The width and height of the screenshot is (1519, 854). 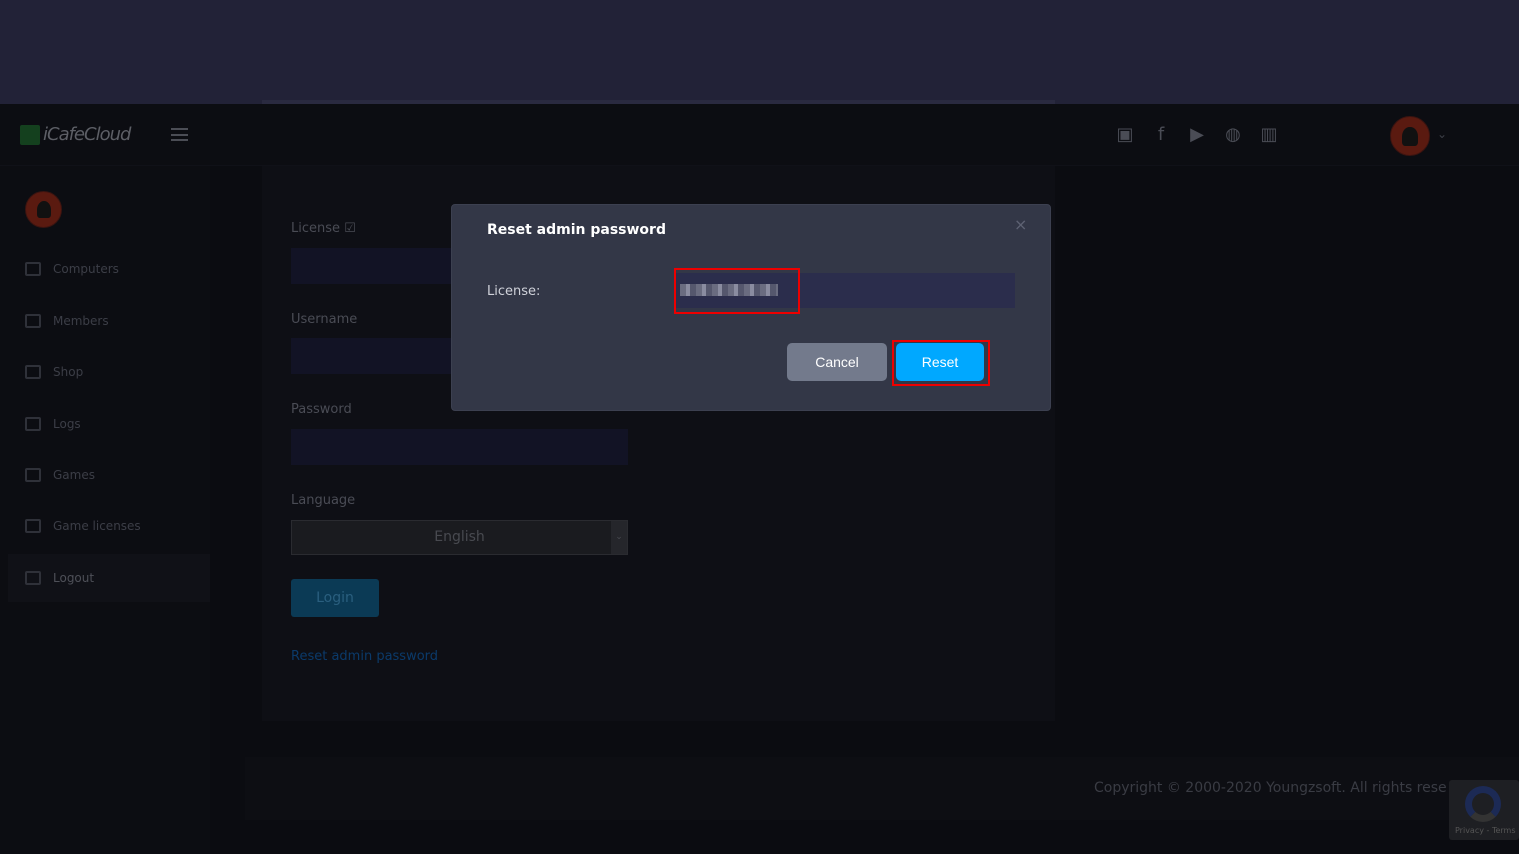 I want to click on sidebar-item-logs: Logs, so click(x=53, y=424).